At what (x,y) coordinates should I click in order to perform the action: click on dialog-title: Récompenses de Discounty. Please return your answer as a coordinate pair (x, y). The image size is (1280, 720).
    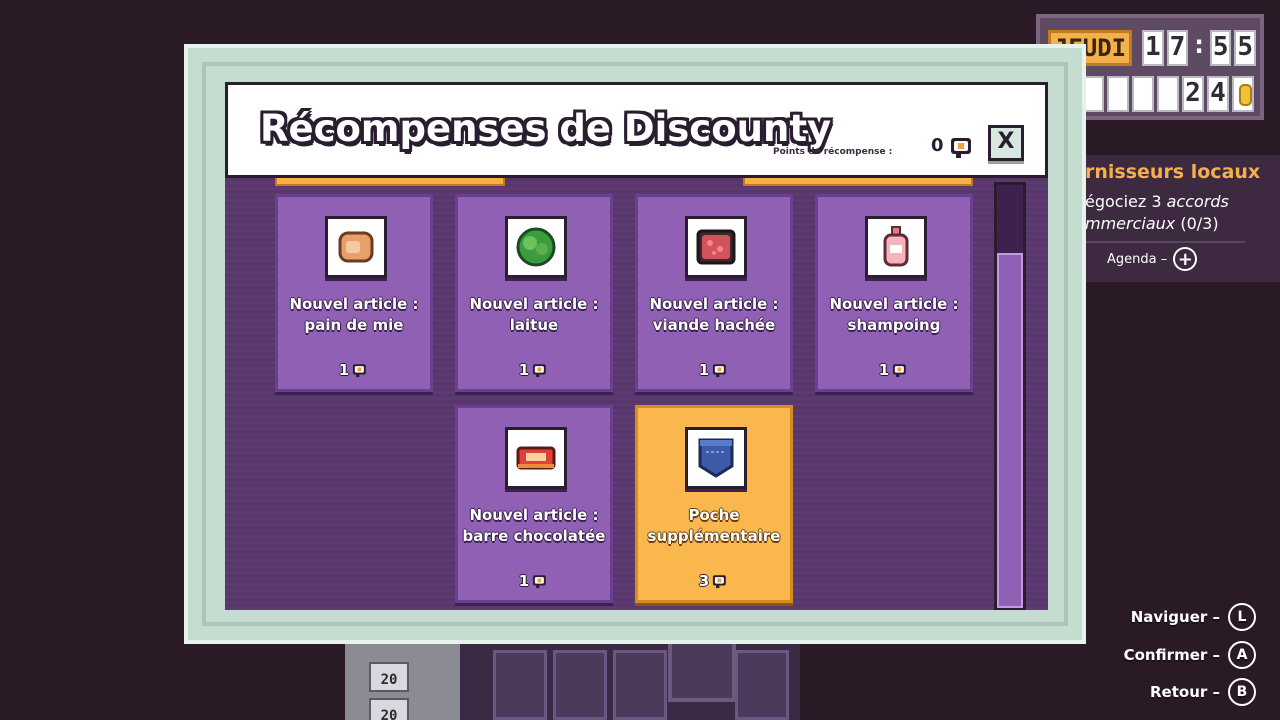
    Looking at the image, I should click on (546, 128).